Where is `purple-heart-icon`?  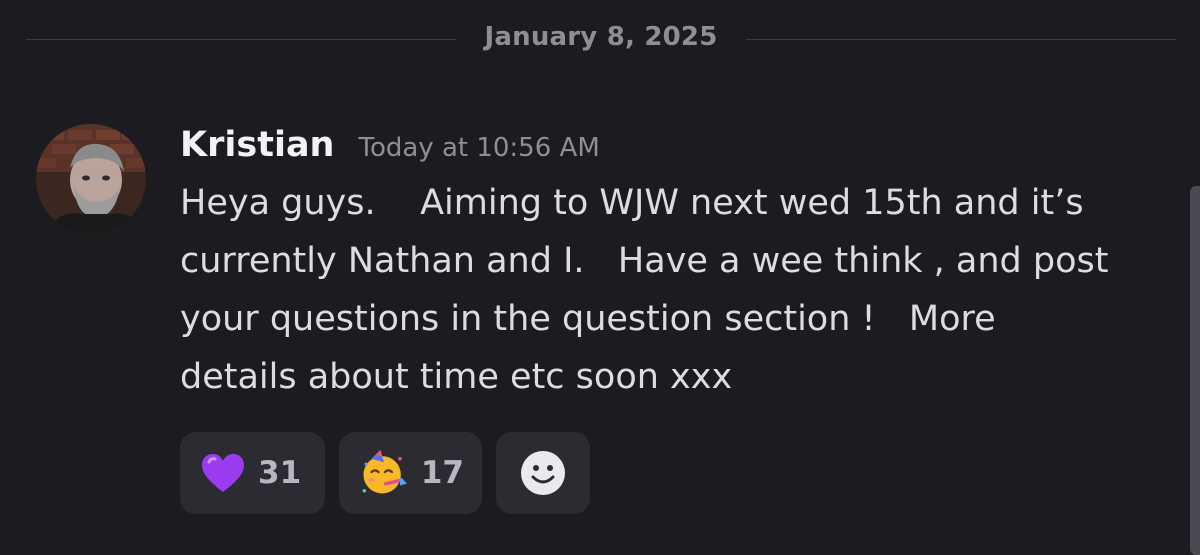 purple-heart-icon is located at coordinates (223, 473).